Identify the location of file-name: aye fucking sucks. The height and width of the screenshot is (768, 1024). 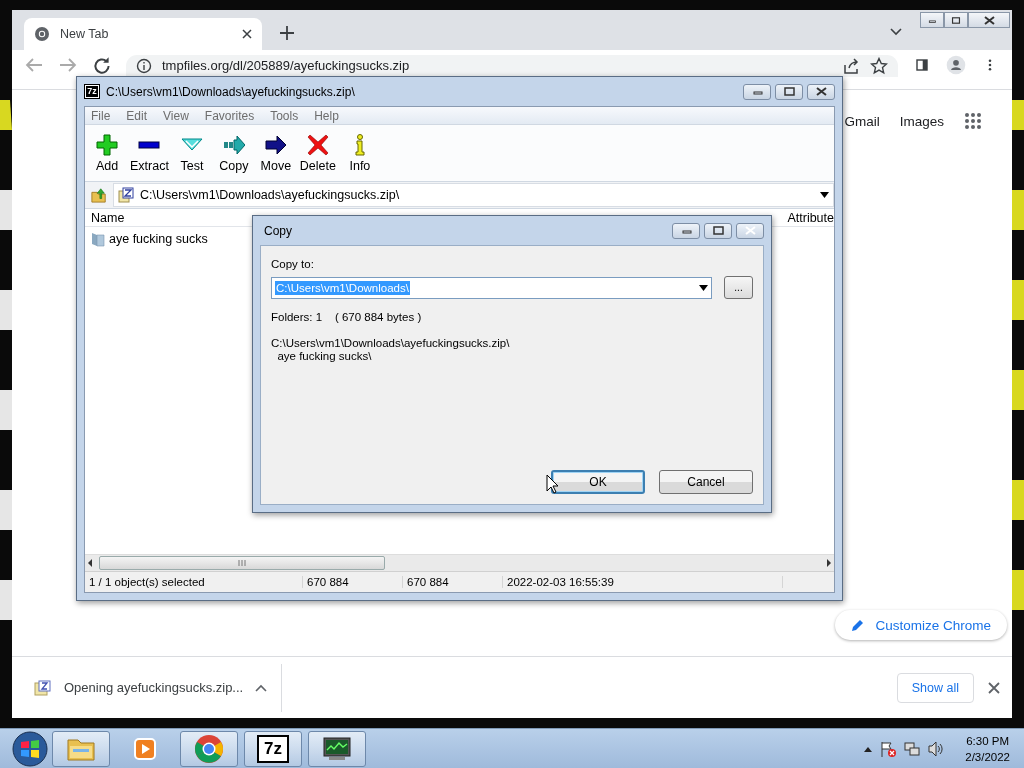
(158, 239).